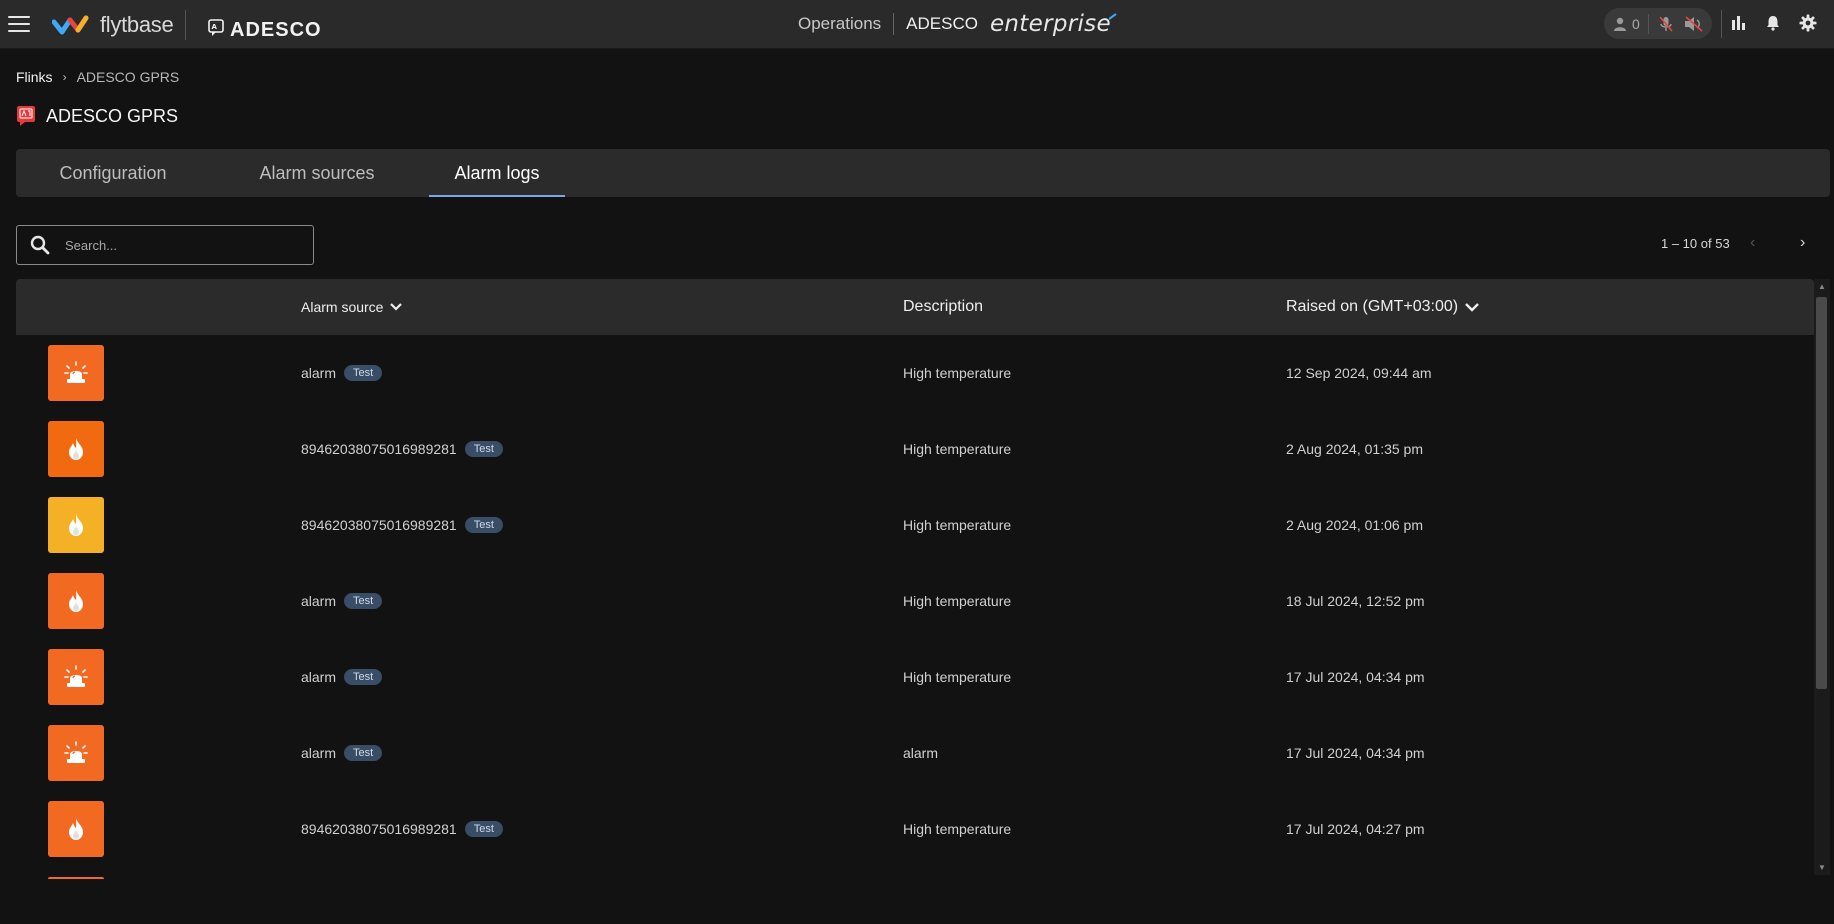 This screenshot has width=1834, height=924. Describe the element at coordinates (113, 173) in the screenshot. I see `tab-configuration: Configuration` at that location.